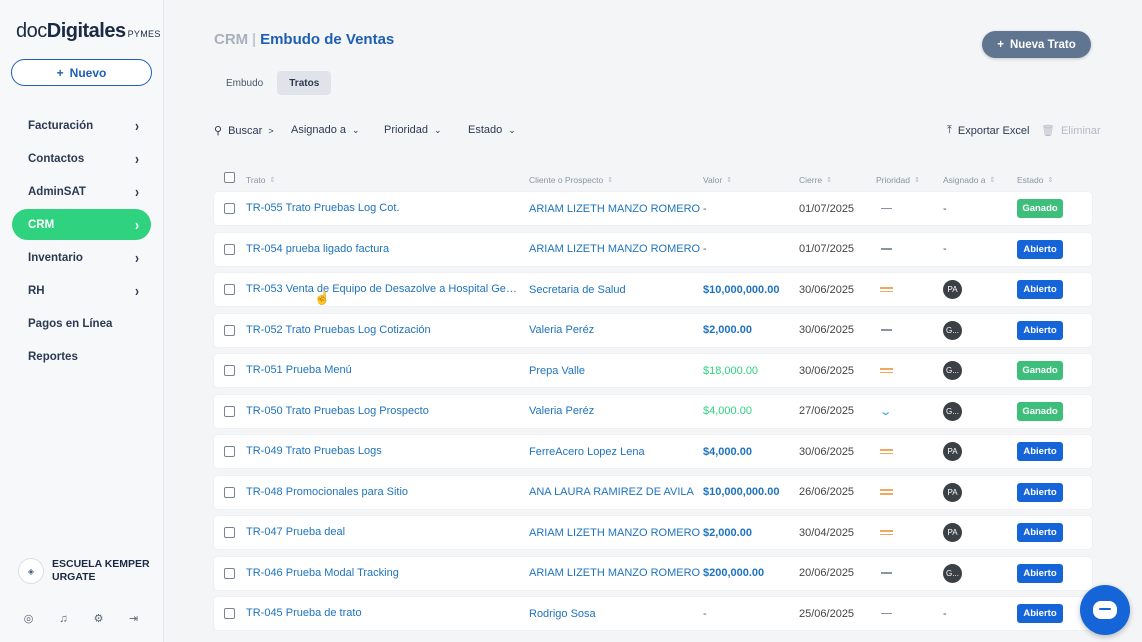  What do you see at coordinates (413, 130) in the screenshot?
I see `priority-filter: Prioridad ⌄` at bounding box center [413, 130].